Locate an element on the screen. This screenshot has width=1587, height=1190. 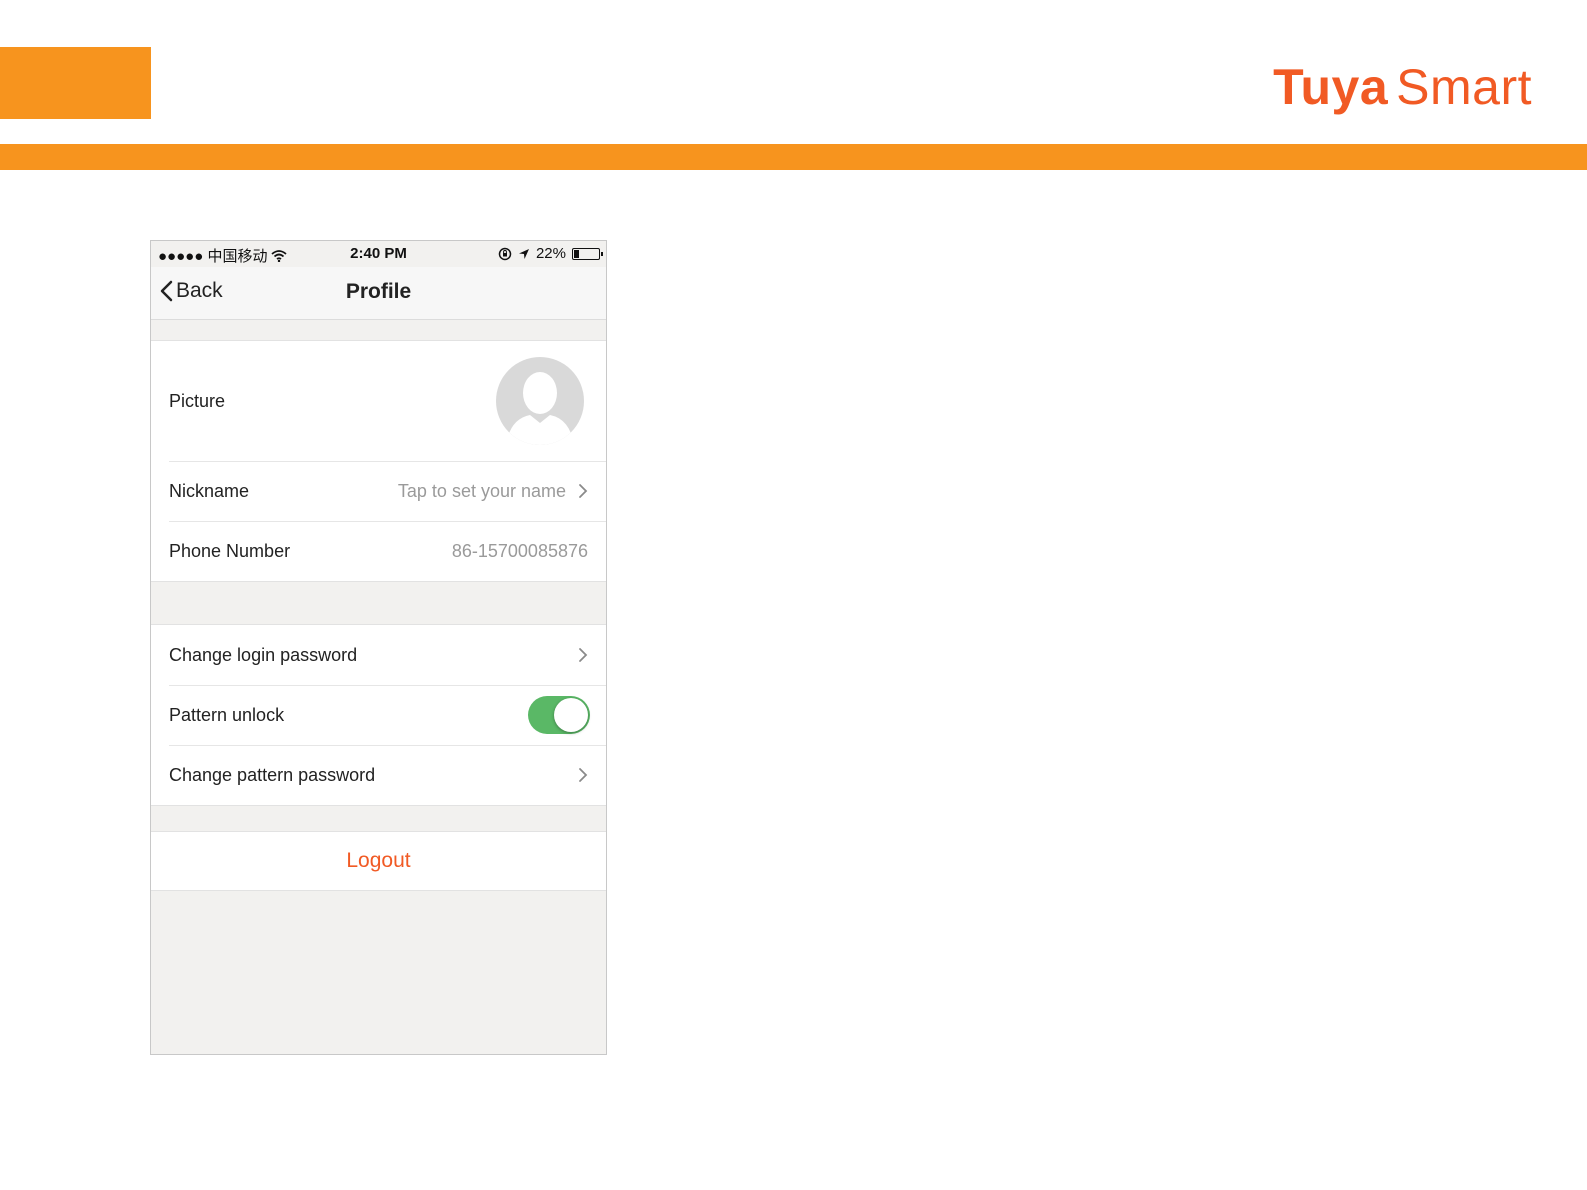
brand-logo-part2: Smart is located at coordinates (1464, 87).